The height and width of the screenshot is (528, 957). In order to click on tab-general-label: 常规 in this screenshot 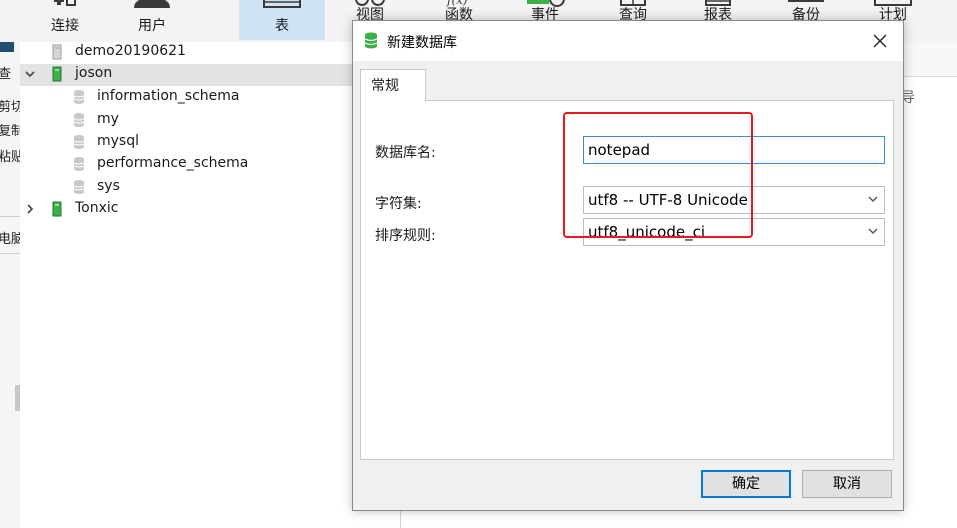, I will do `click(385, 86)`.